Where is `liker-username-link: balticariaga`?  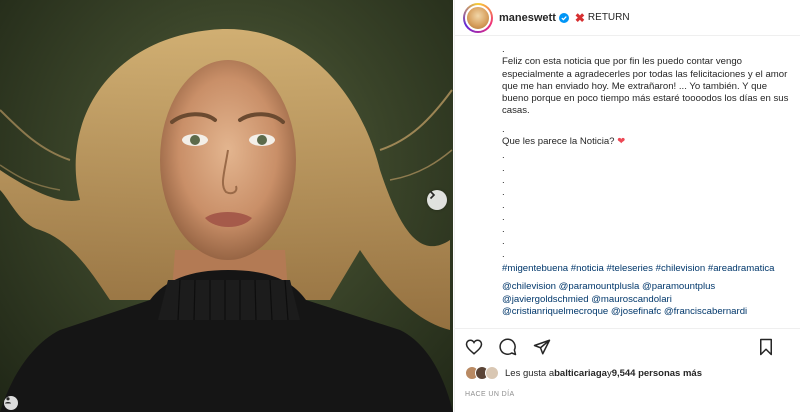 liker-username-link: balticariaga is located at coordinates (580, 373).